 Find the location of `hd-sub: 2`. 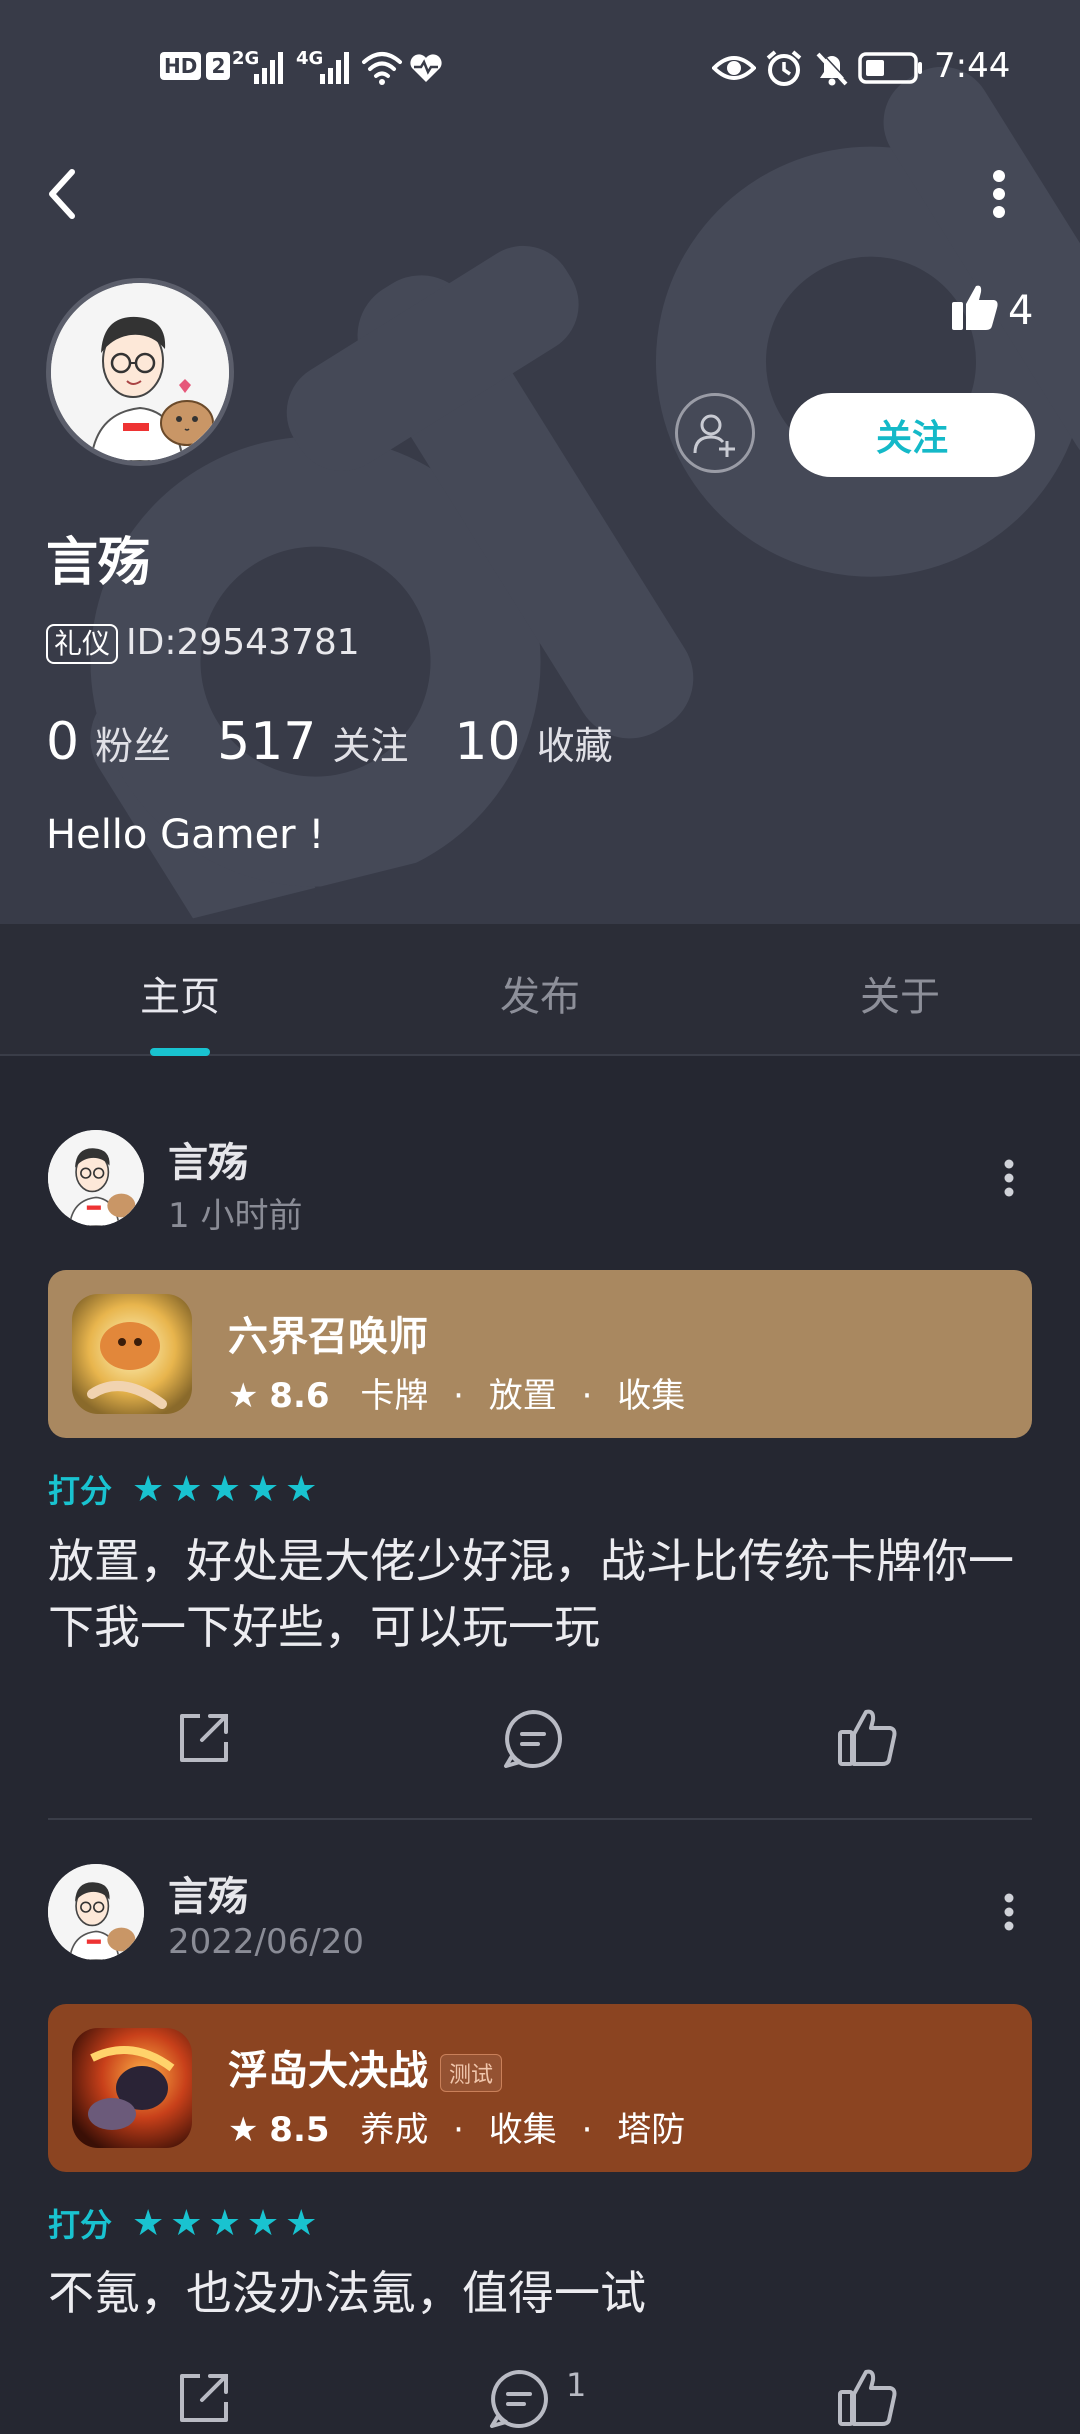

hd-sub: 2 is located at coordinates (218, 66).